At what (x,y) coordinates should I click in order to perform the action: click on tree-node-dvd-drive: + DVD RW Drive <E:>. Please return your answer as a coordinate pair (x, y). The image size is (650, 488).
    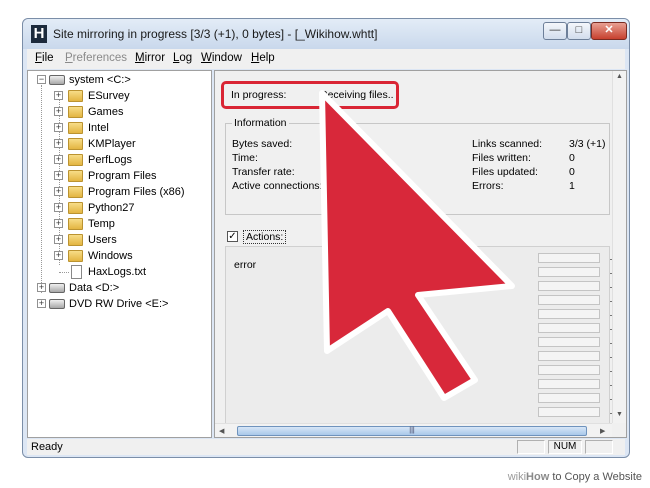
    Looking at the image, I should click on (118, 304).